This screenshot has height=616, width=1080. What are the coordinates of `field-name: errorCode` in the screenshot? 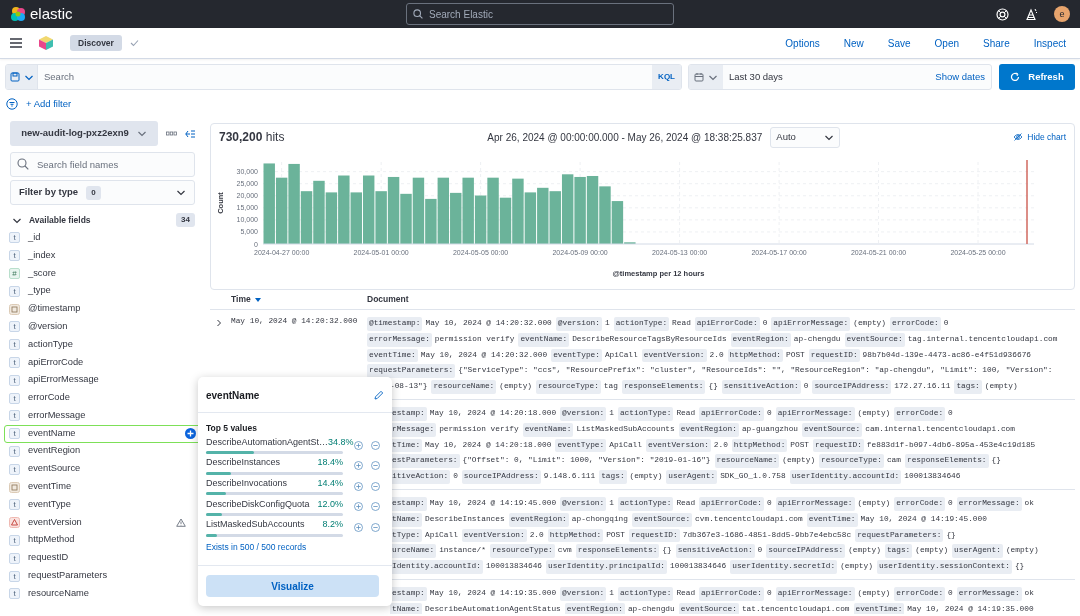 It's located at (49, 398).